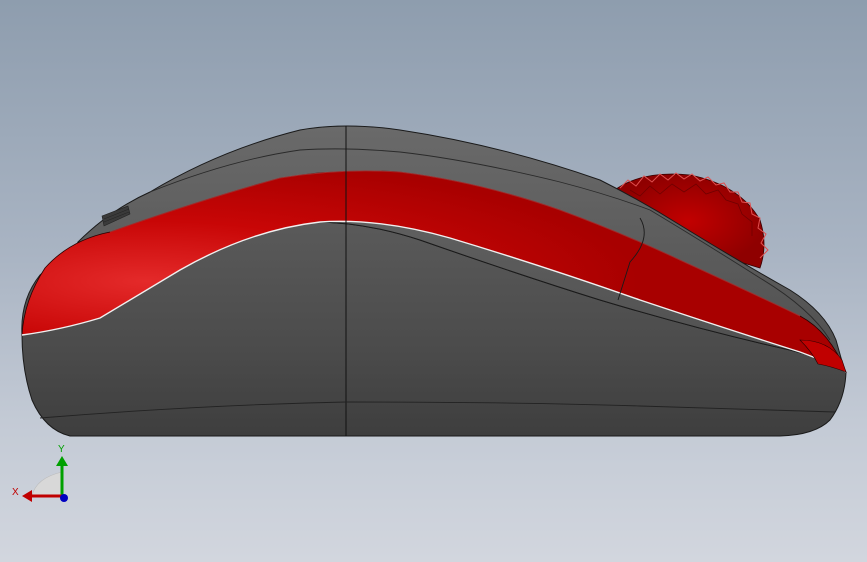  I want to click on y-axis-label: Y, so click(61, 449).